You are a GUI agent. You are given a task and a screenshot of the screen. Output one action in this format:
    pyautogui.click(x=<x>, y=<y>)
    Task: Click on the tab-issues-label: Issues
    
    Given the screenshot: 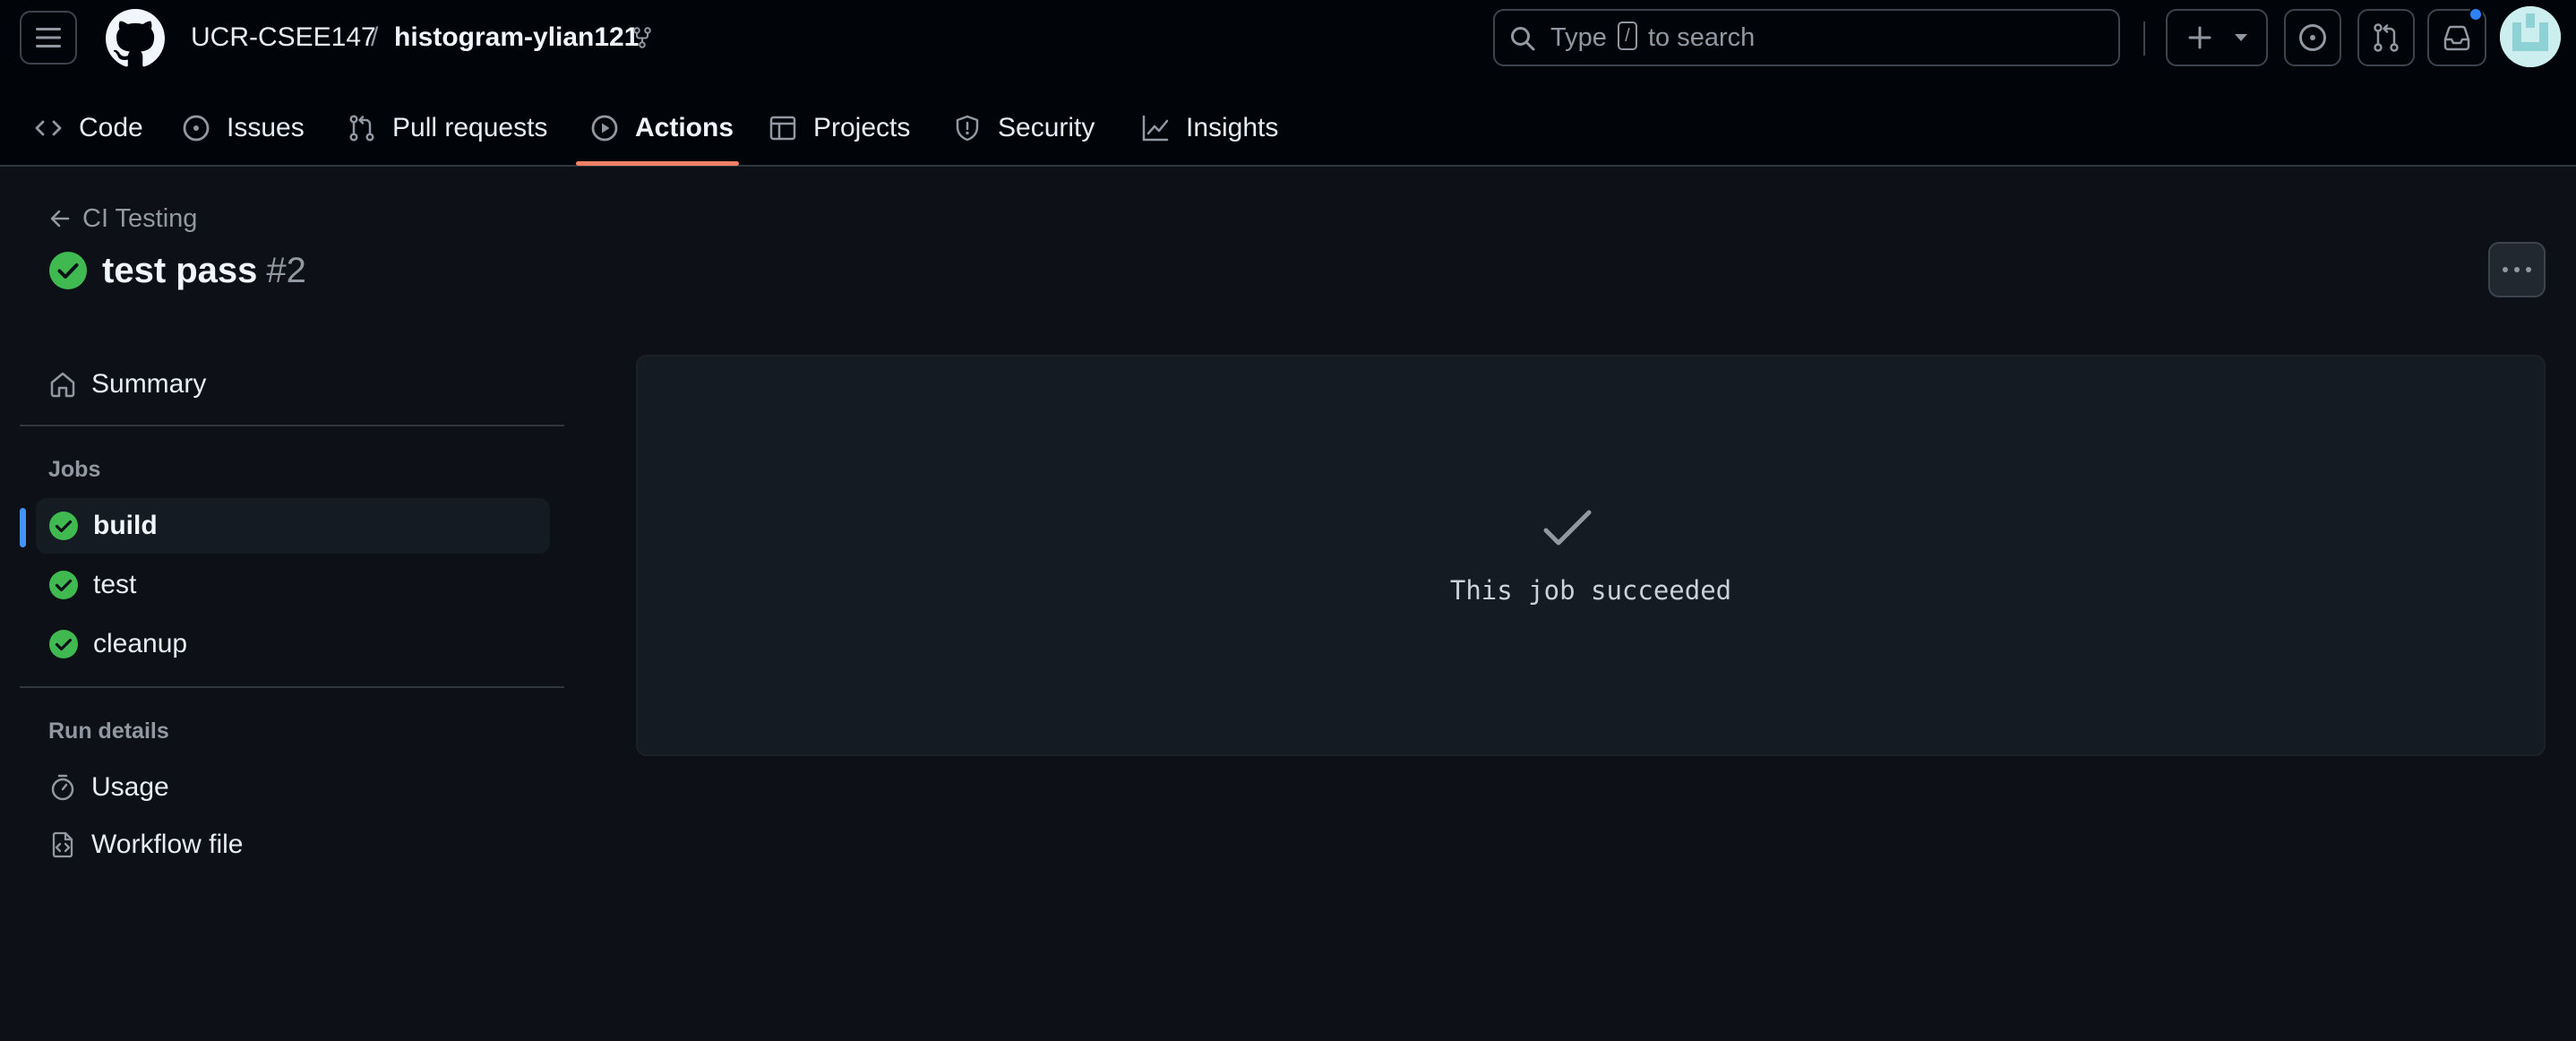 What is the action you would take?
    pyautogui.click(x=266, y=127)
    